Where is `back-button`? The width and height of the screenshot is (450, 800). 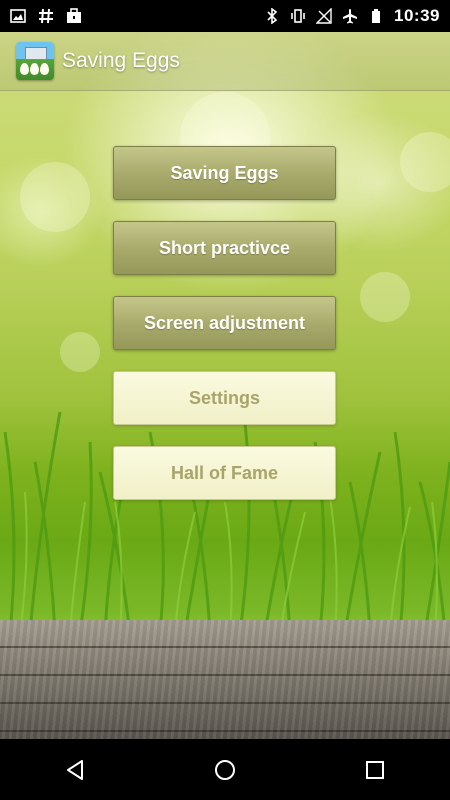 back-button is located at coordinates (75, 770).